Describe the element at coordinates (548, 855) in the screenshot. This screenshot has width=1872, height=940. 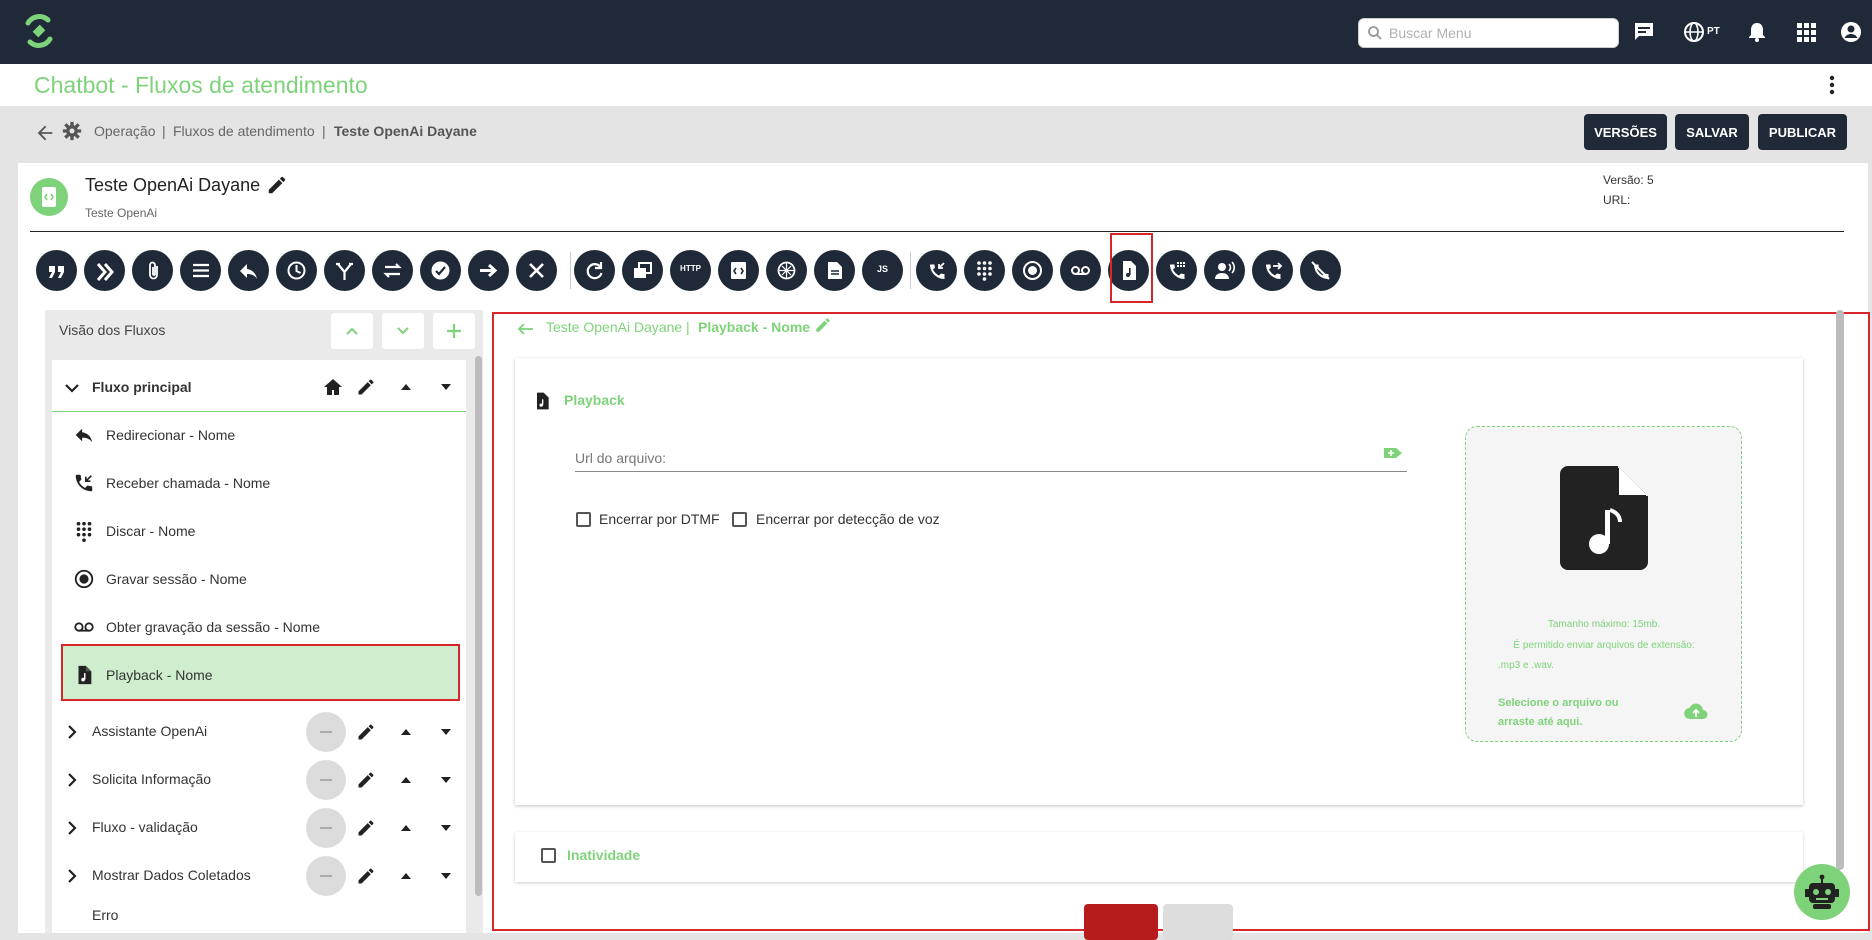
I see `inactivity-checkbox` at that location.